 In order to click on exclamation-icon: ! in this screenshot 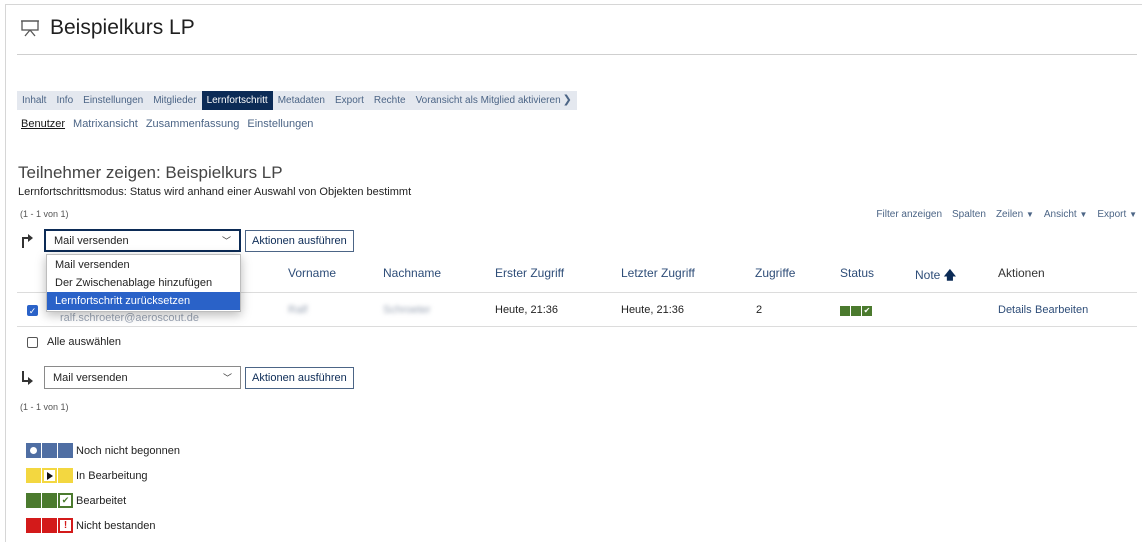, I will do `click(65, 525)`.